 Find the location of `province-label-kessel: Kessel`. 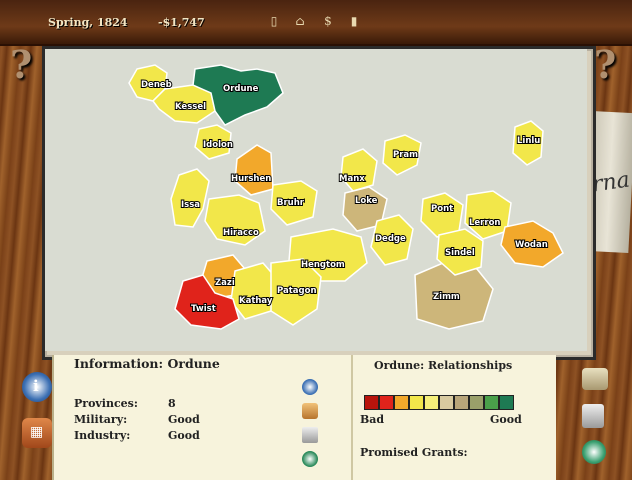

province-label-kessel: Kessel is located at coordinates (190, 107).